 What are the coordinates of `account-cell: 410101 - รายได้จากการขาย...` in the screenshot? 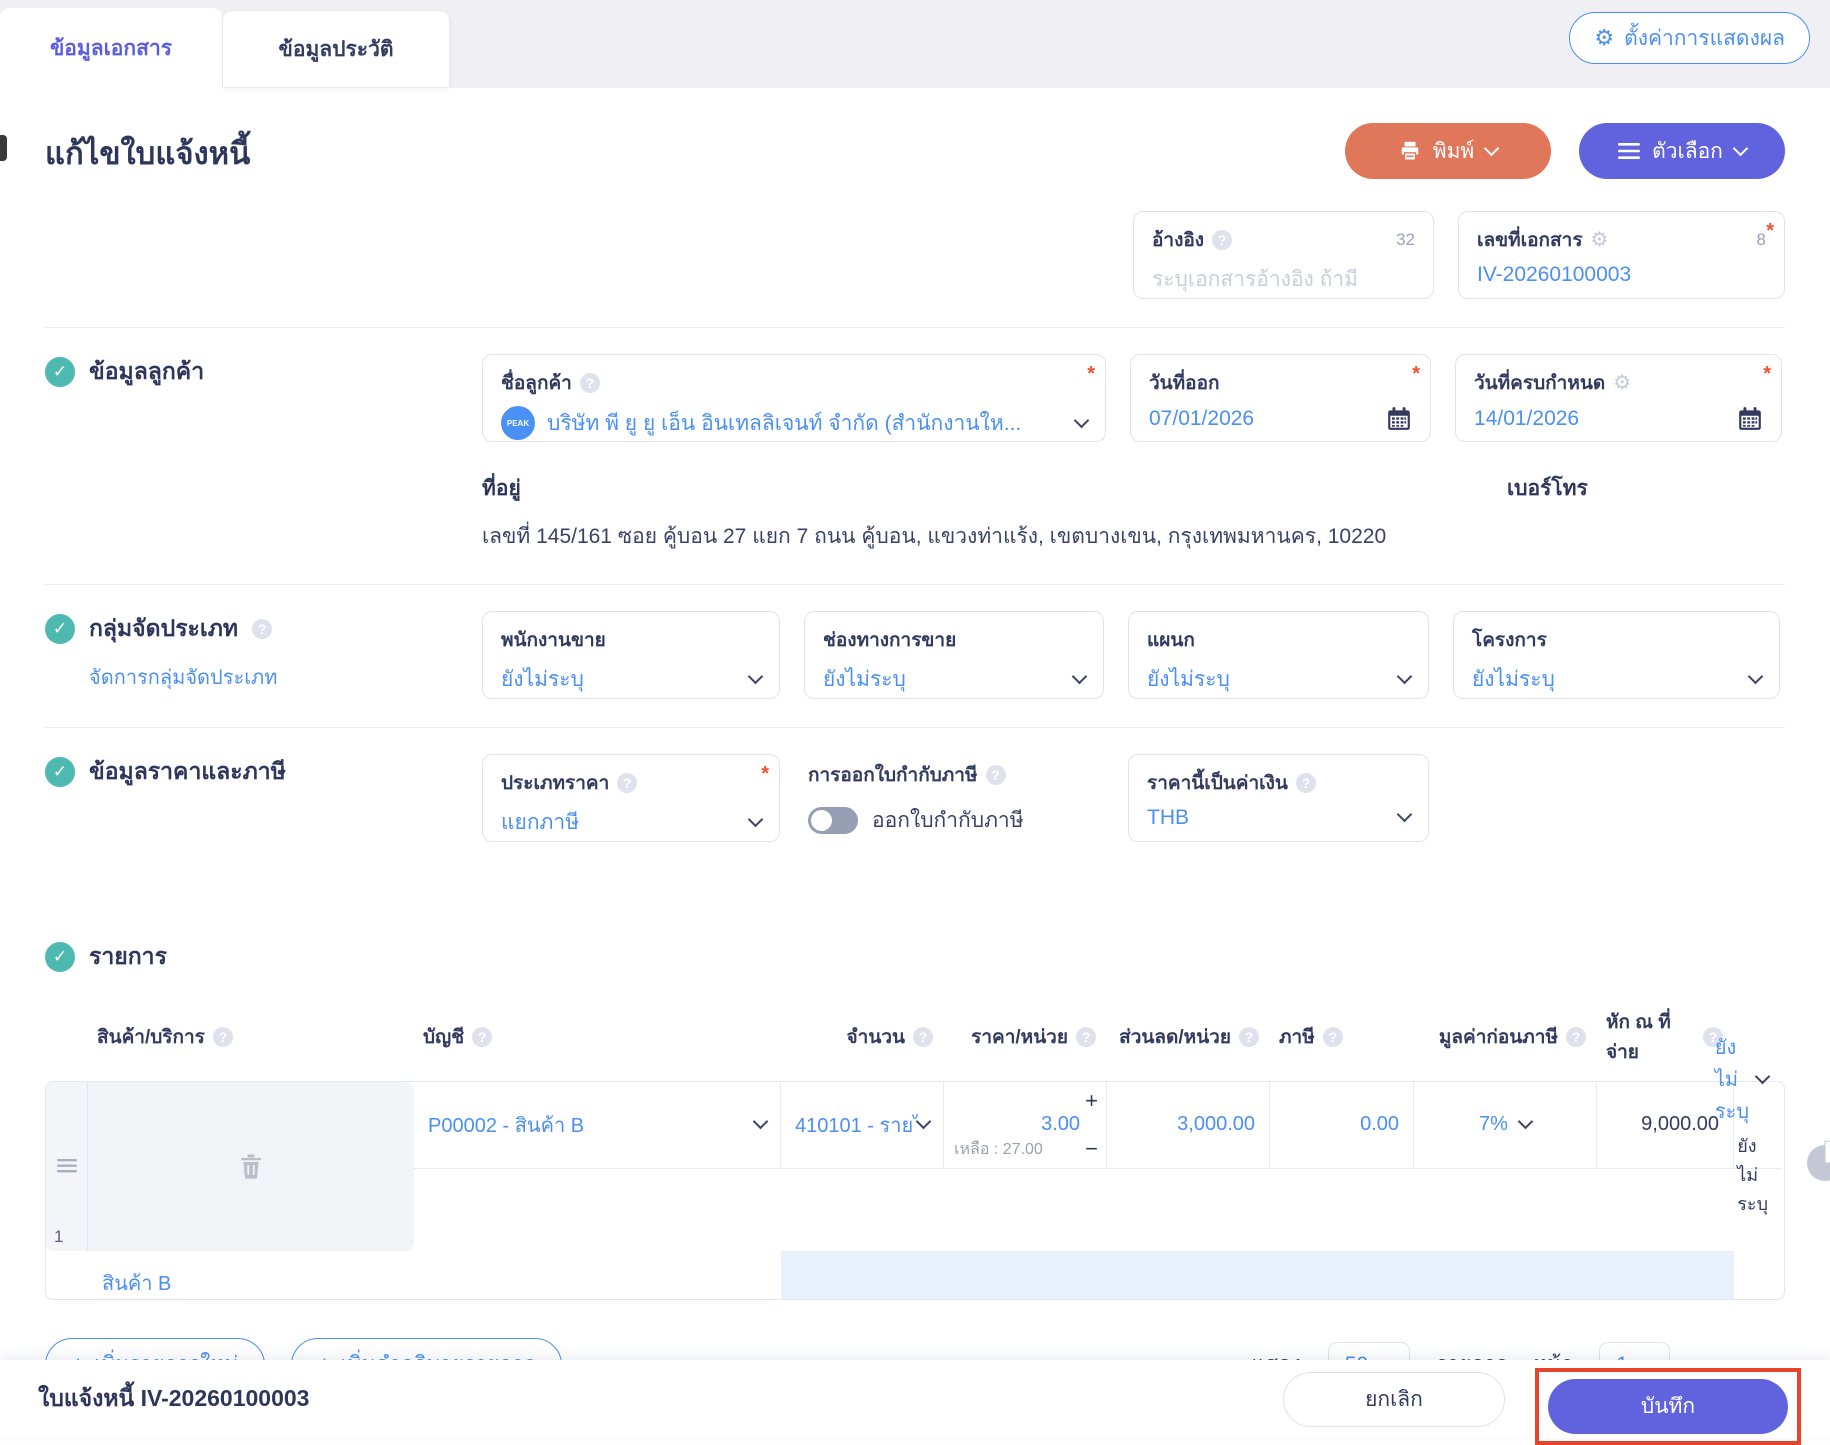 It's located at (862, 1125).